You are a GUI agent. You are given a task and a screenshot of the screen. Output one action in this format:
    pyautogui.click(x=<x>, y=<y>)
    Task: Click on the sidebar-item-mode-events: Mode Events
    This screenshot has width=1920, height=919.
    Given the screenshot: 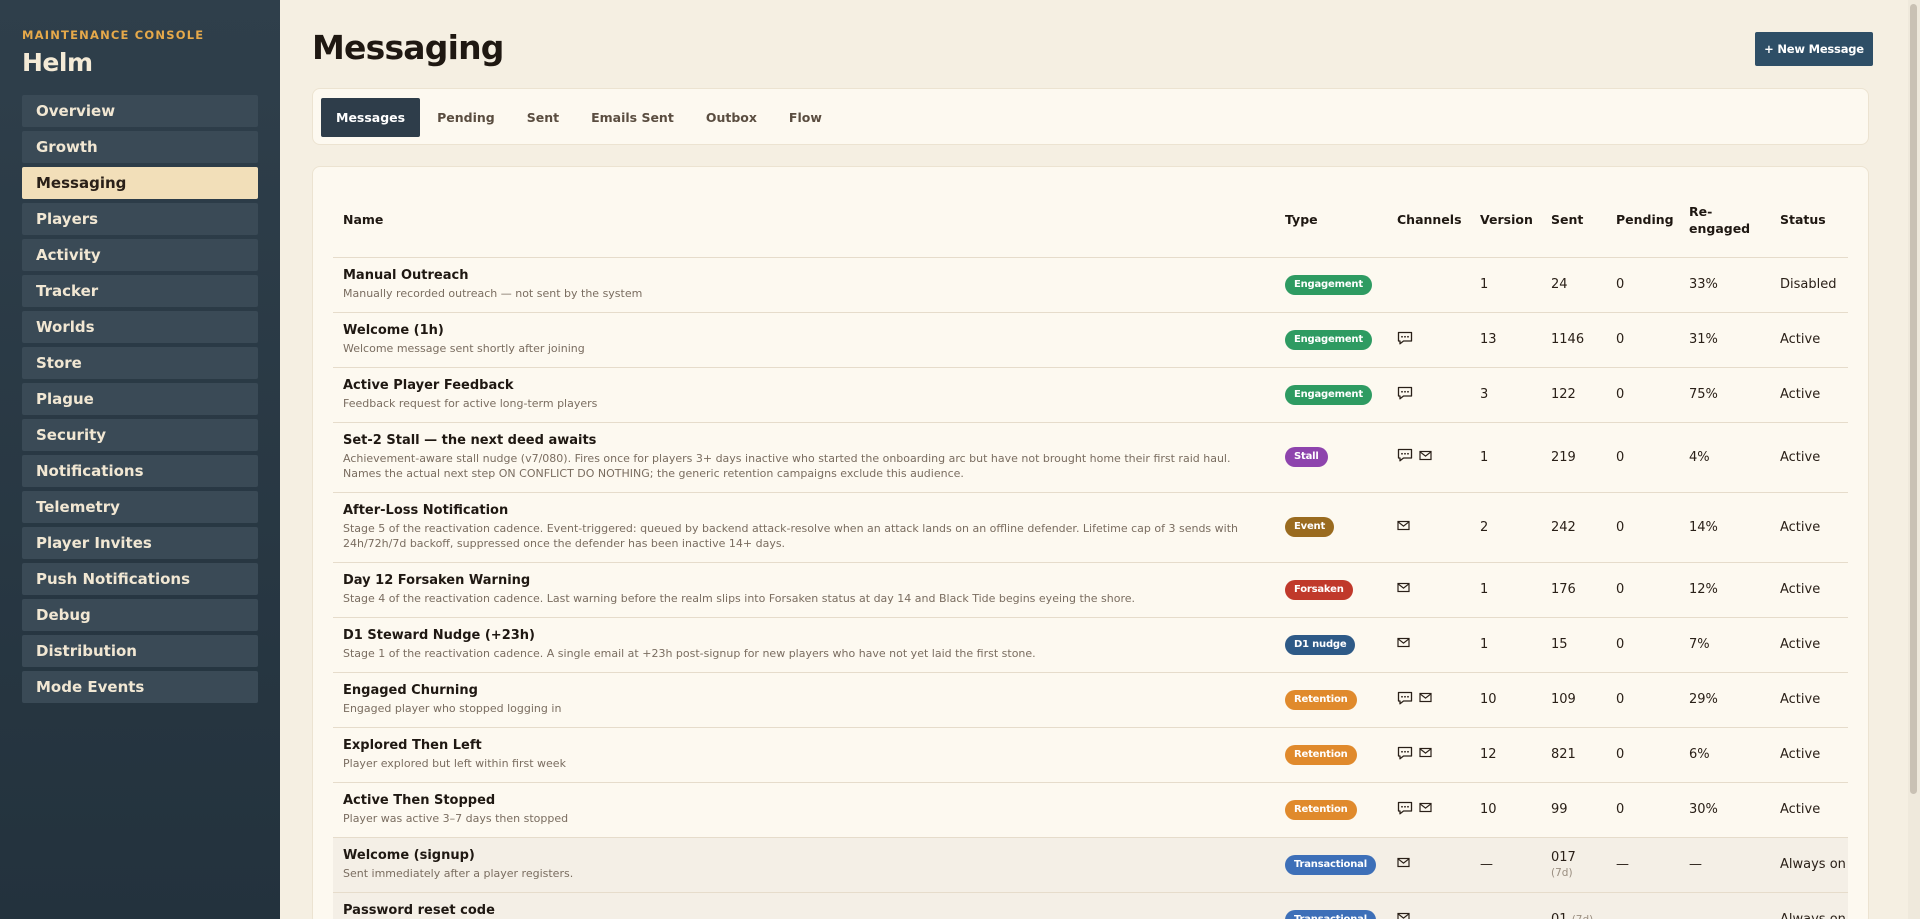 What is the action you would take?
    pyautogui.click(x=140, y=687)
    